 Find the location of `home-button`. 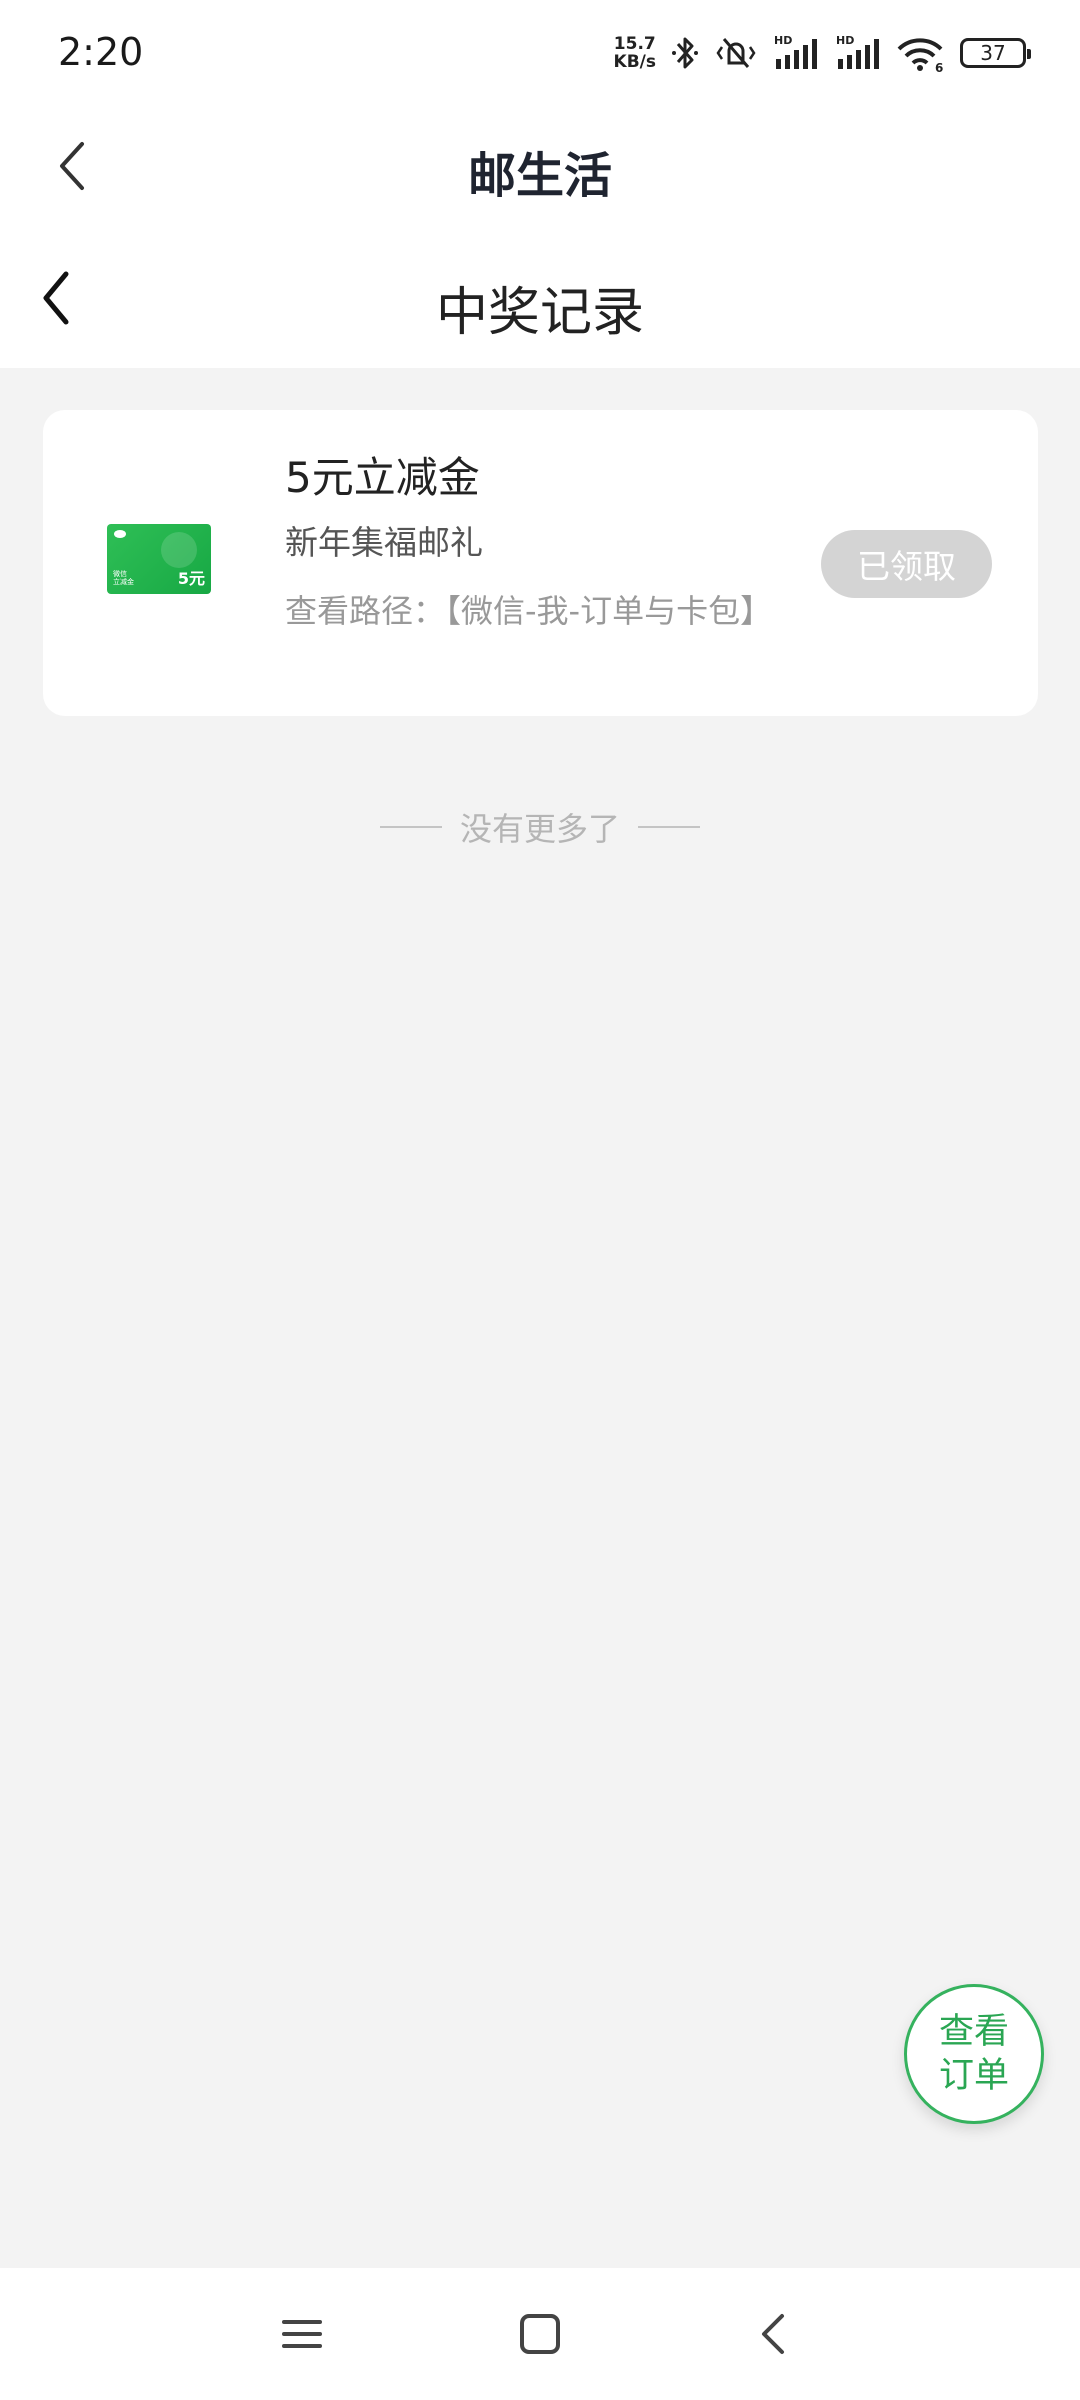

home-button is located at coordinates (540, 2334).